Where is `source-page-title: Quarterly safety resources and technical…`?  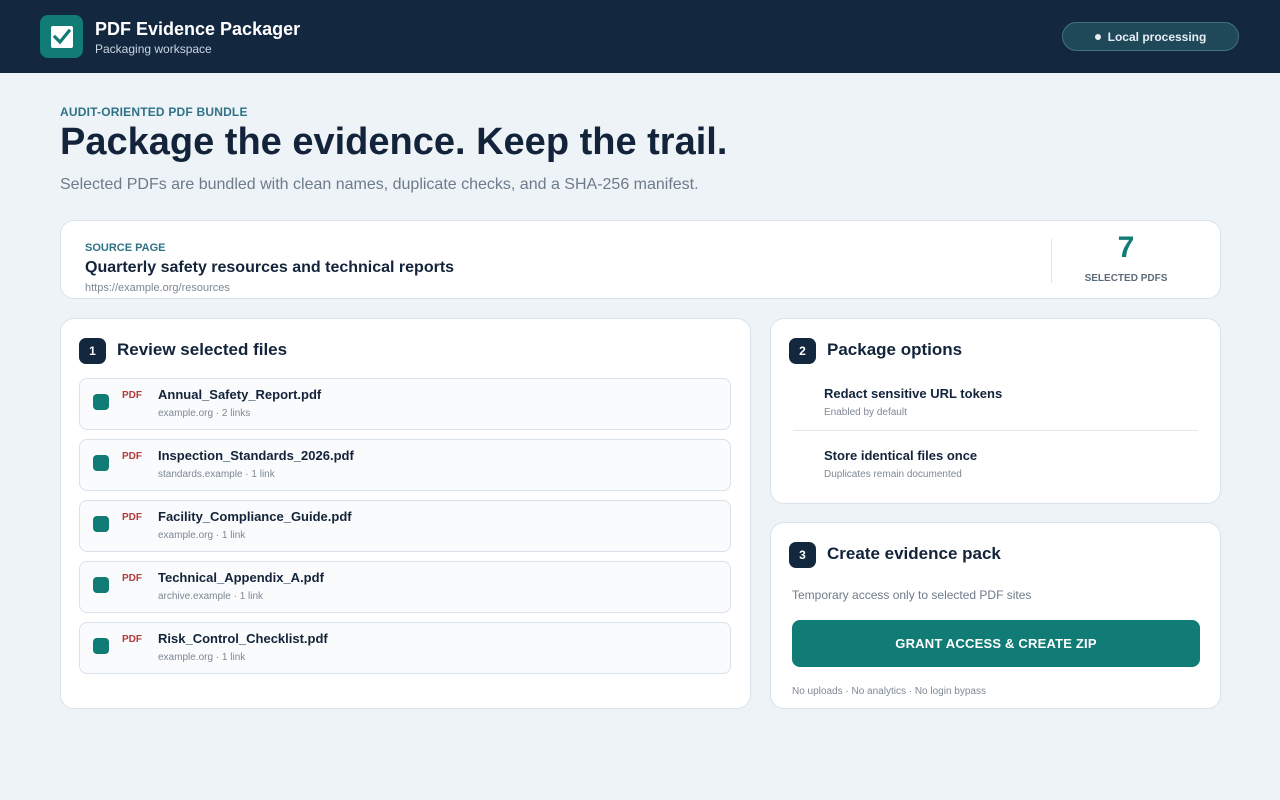 source-page-title: Quarterly safety resources and technical… is located at coordinates (270, 267).